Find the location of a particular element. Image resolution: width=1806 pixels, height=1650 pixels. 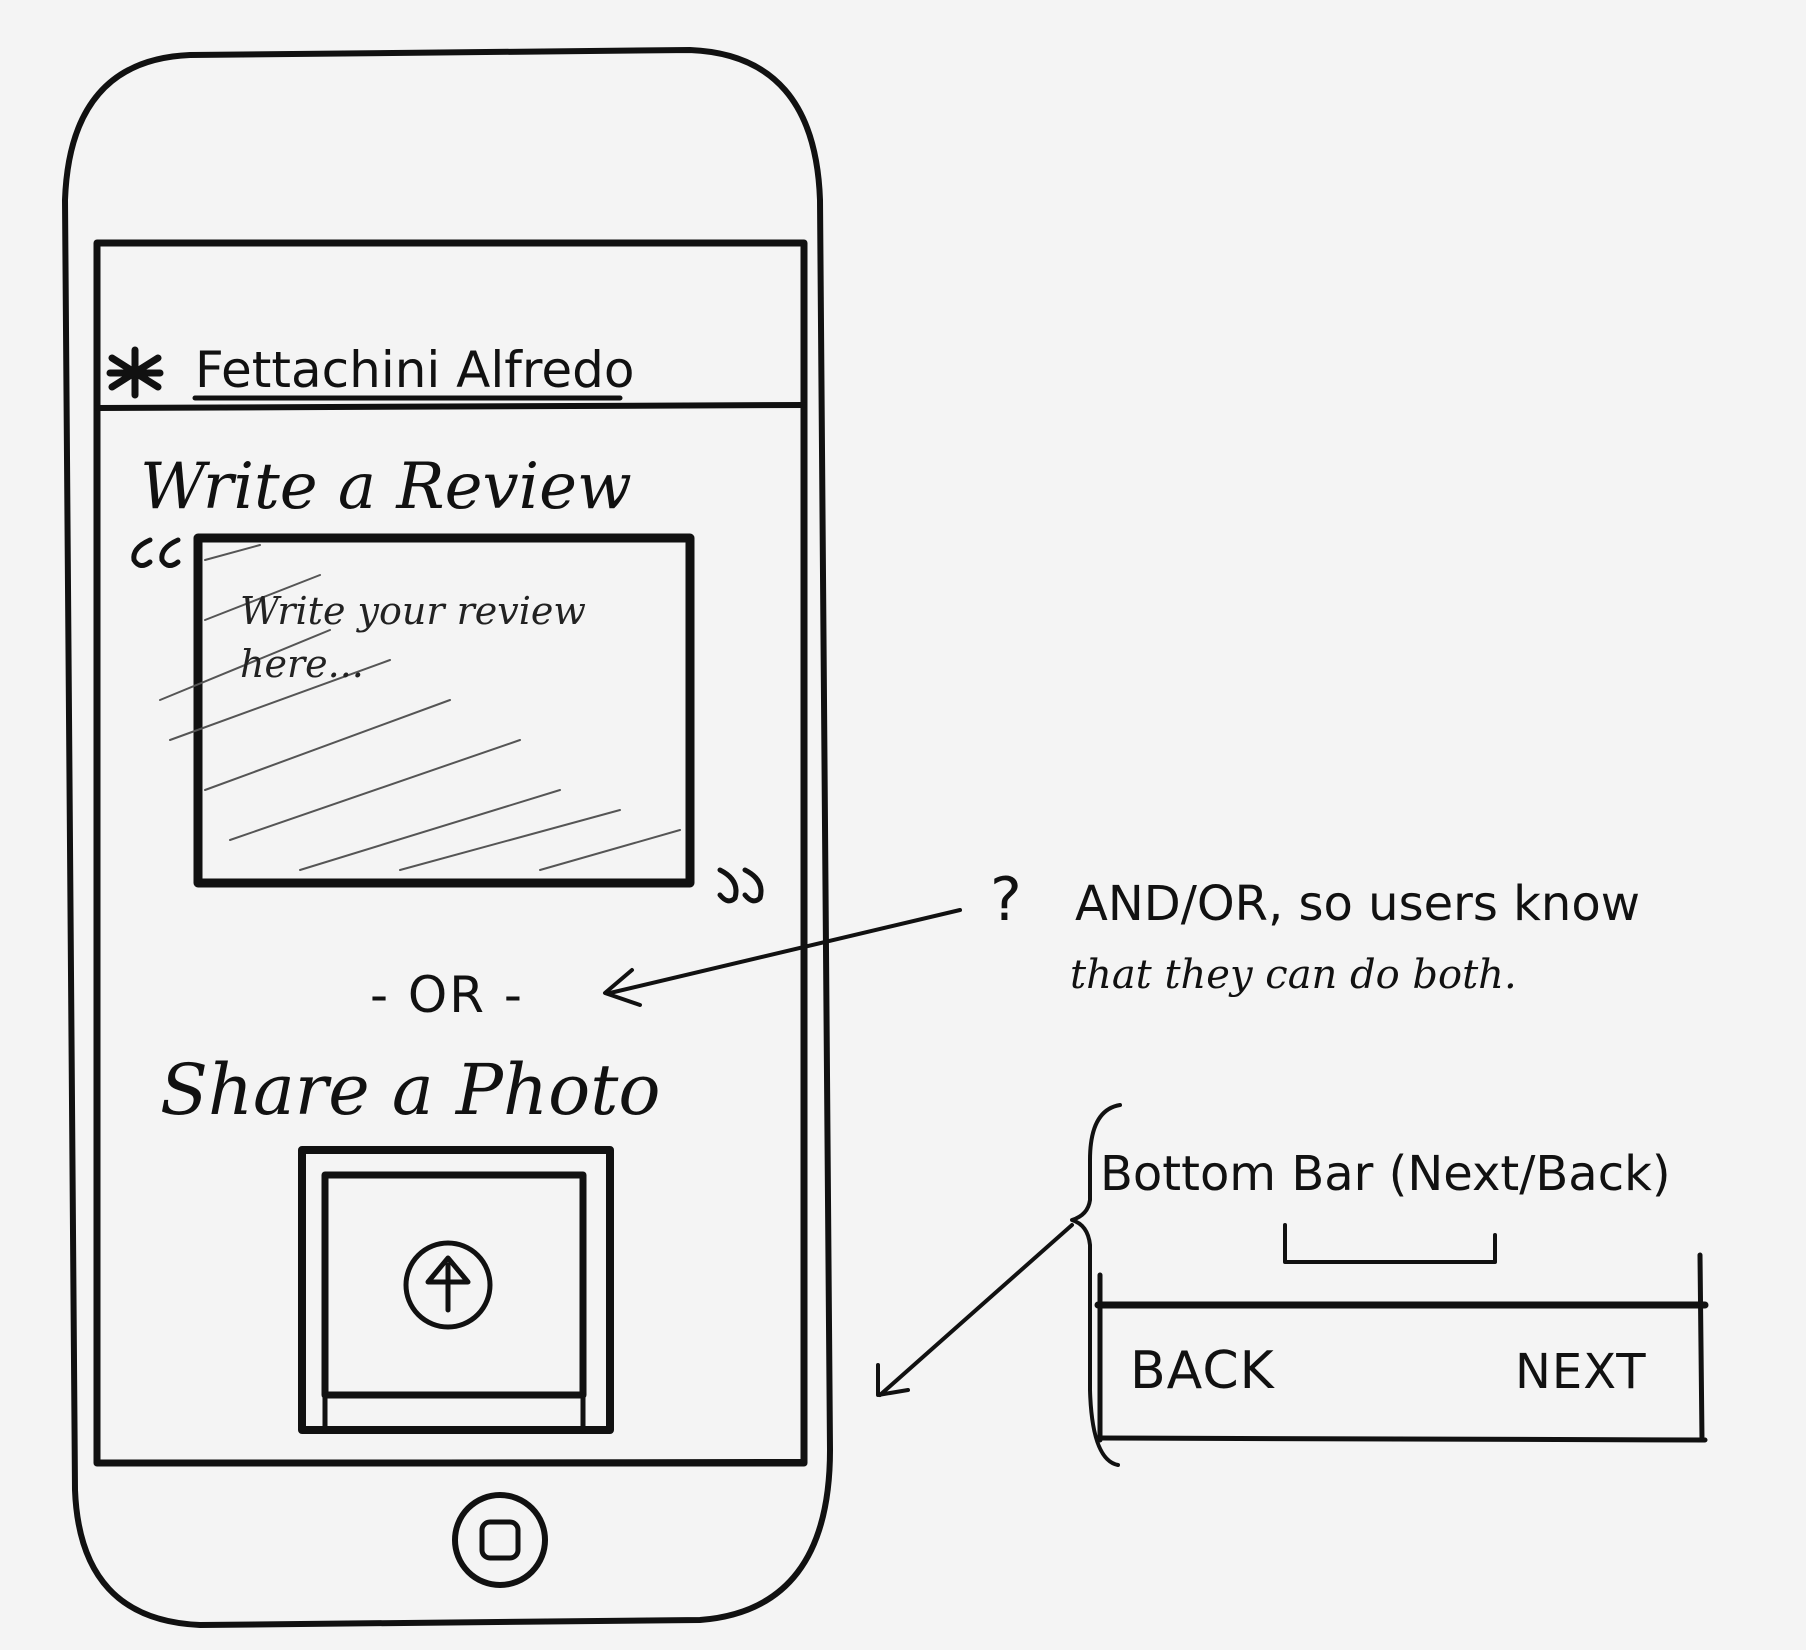

photo-upload-button is located at coordinates (454, 1285).